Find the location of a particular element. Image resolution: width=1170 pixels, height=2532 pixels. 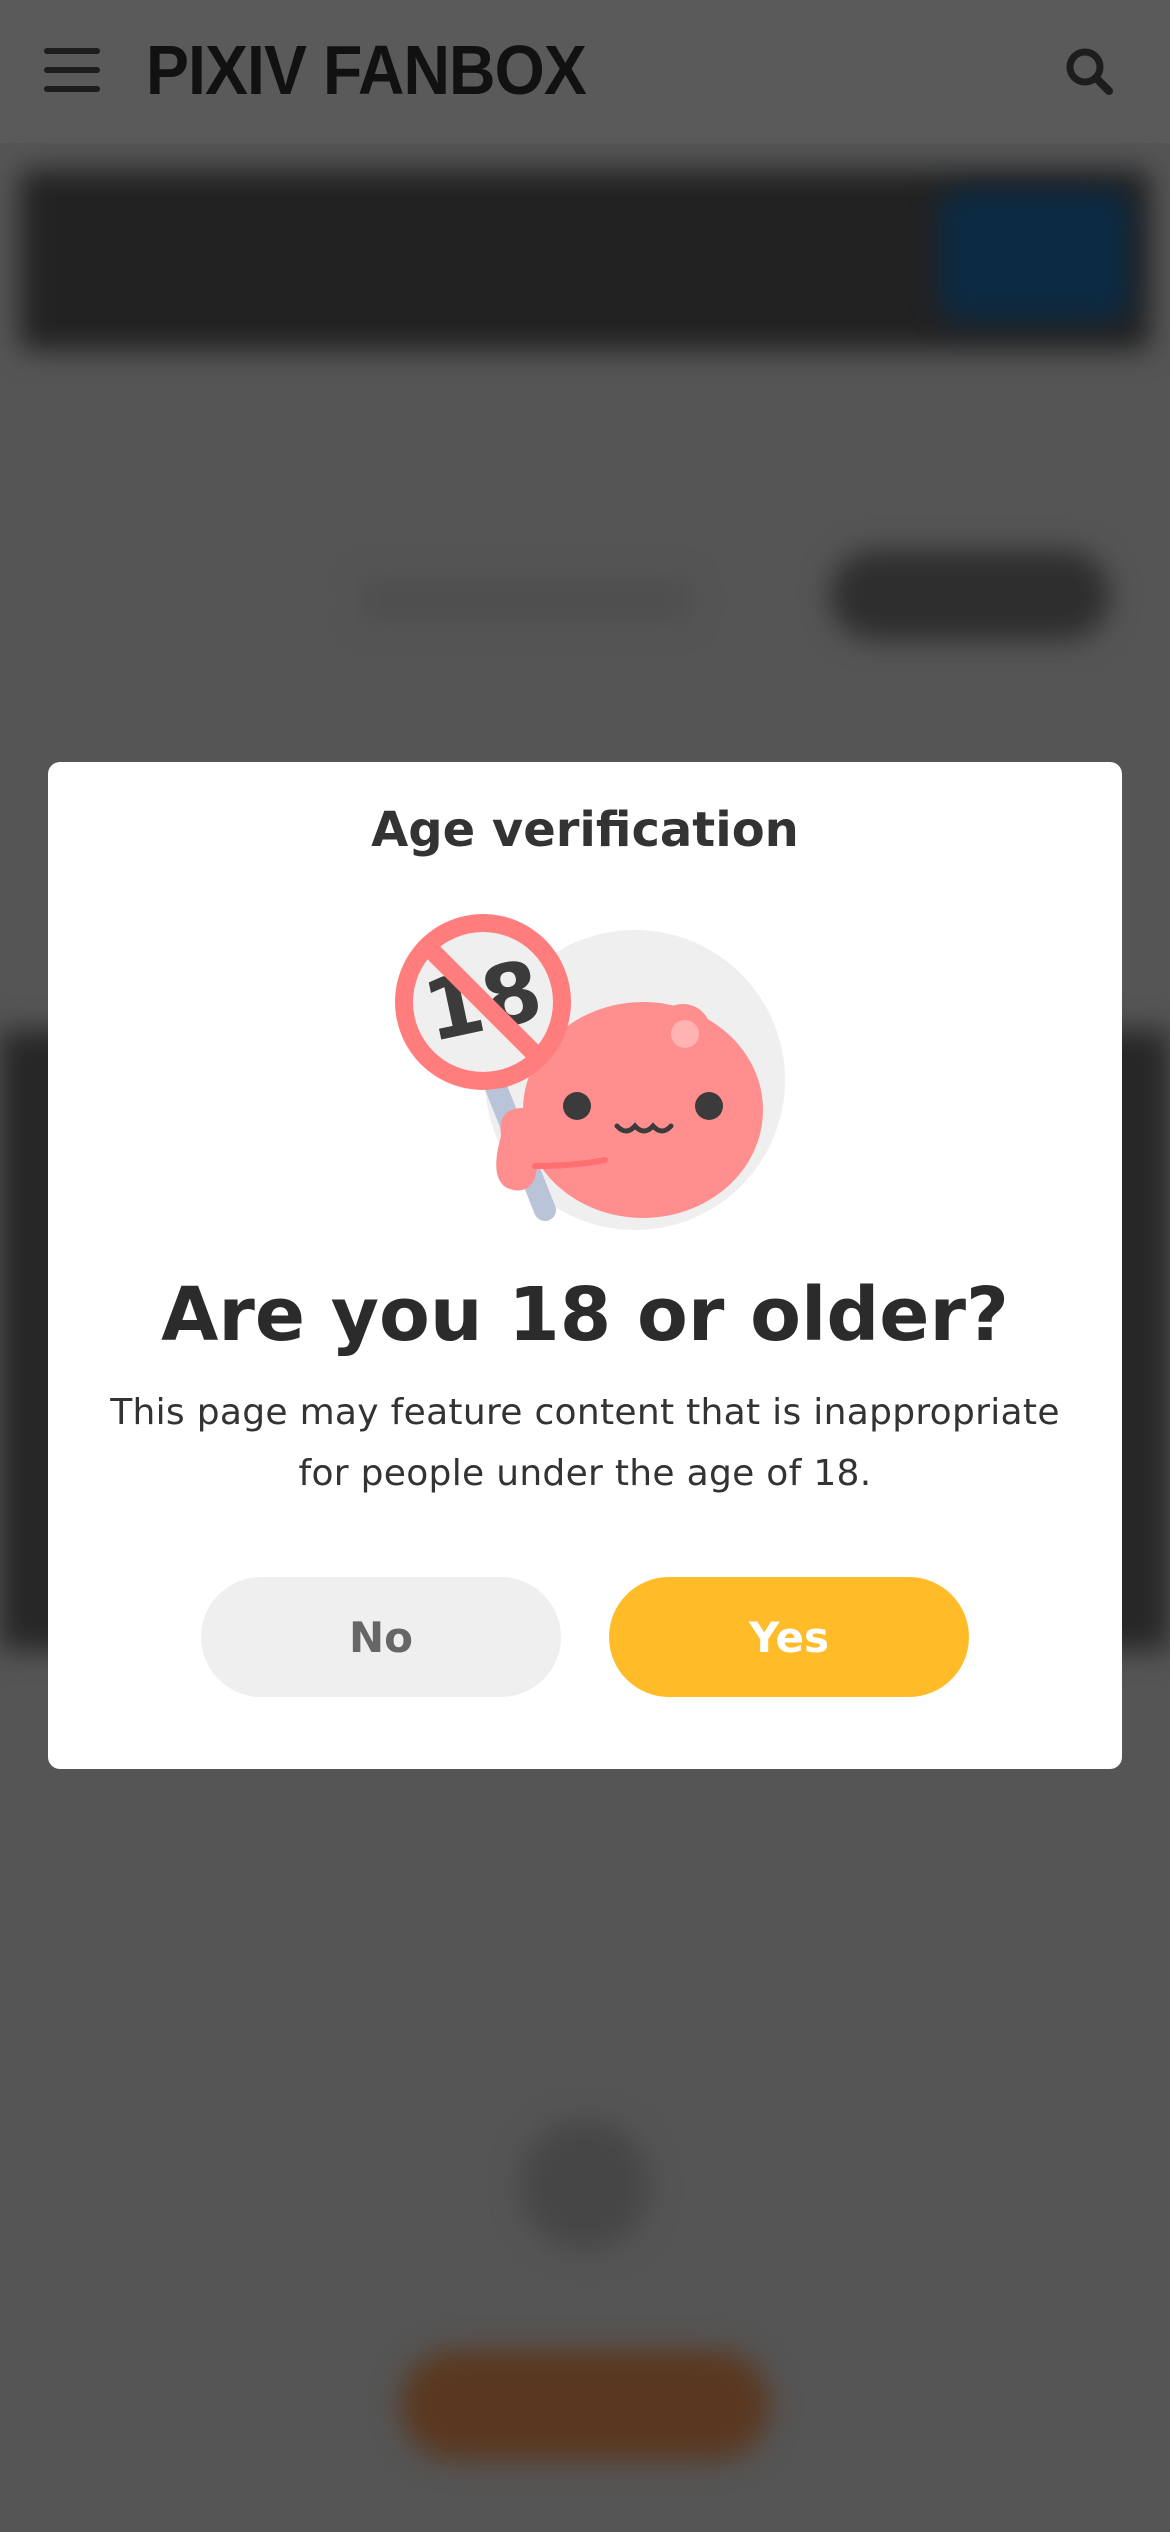

no-button: No is located at coordinates (381, 1637).